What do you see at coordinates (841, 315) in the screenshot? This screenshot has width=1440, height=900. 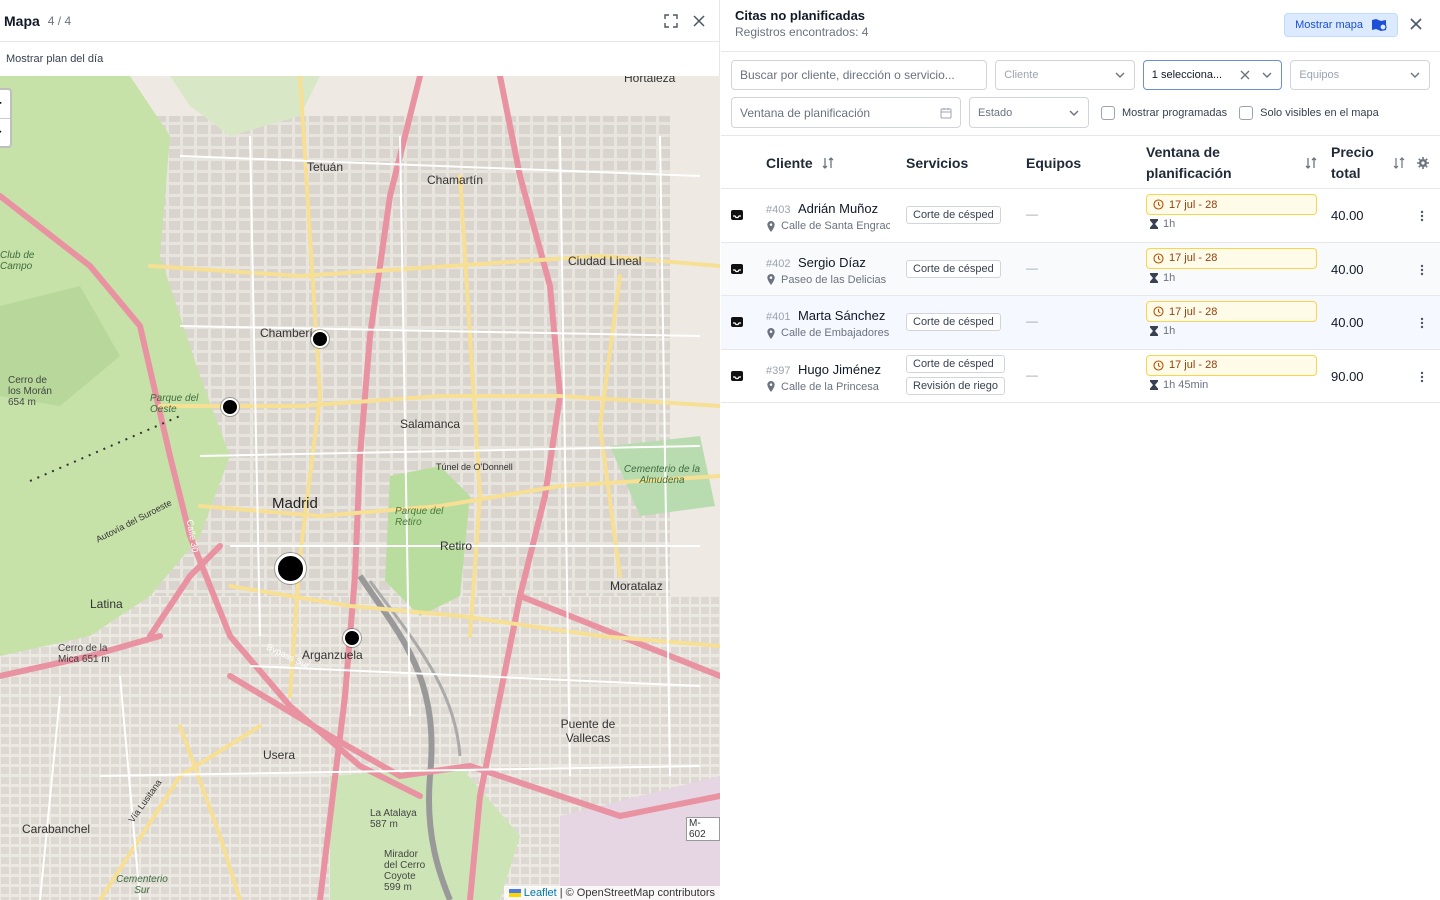 I see `client-name: Marta Sánchez` at bounding box center [841, 315].